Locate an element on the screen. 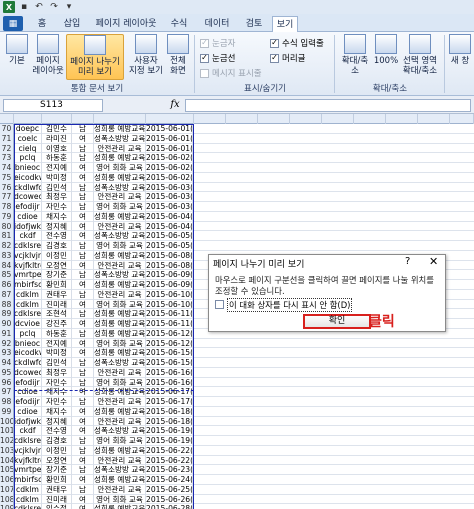 Image resolution: width=474 pixels, height=509 pixels. row-number: 102 is located at coordinates (7, 441).